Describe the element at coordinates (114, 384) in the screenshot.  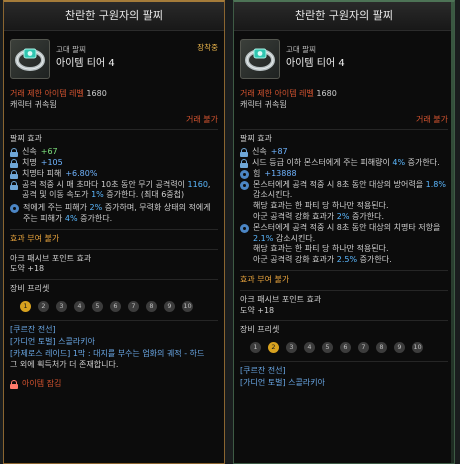
I see `lock-status-row: 아이템 잠김` at that location.